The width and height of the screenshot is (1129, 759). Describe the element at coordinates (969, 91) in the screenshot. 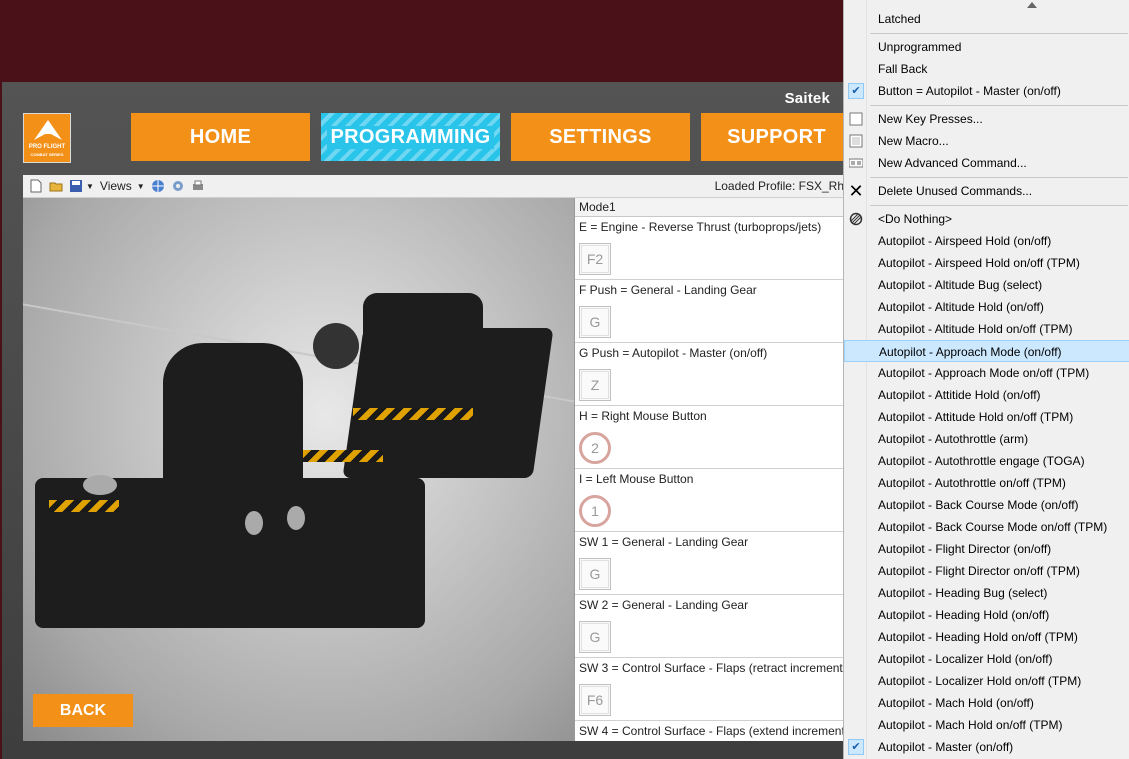

I see `menu-item-label: Button = Autopilot - Master (on/off)` at that location.